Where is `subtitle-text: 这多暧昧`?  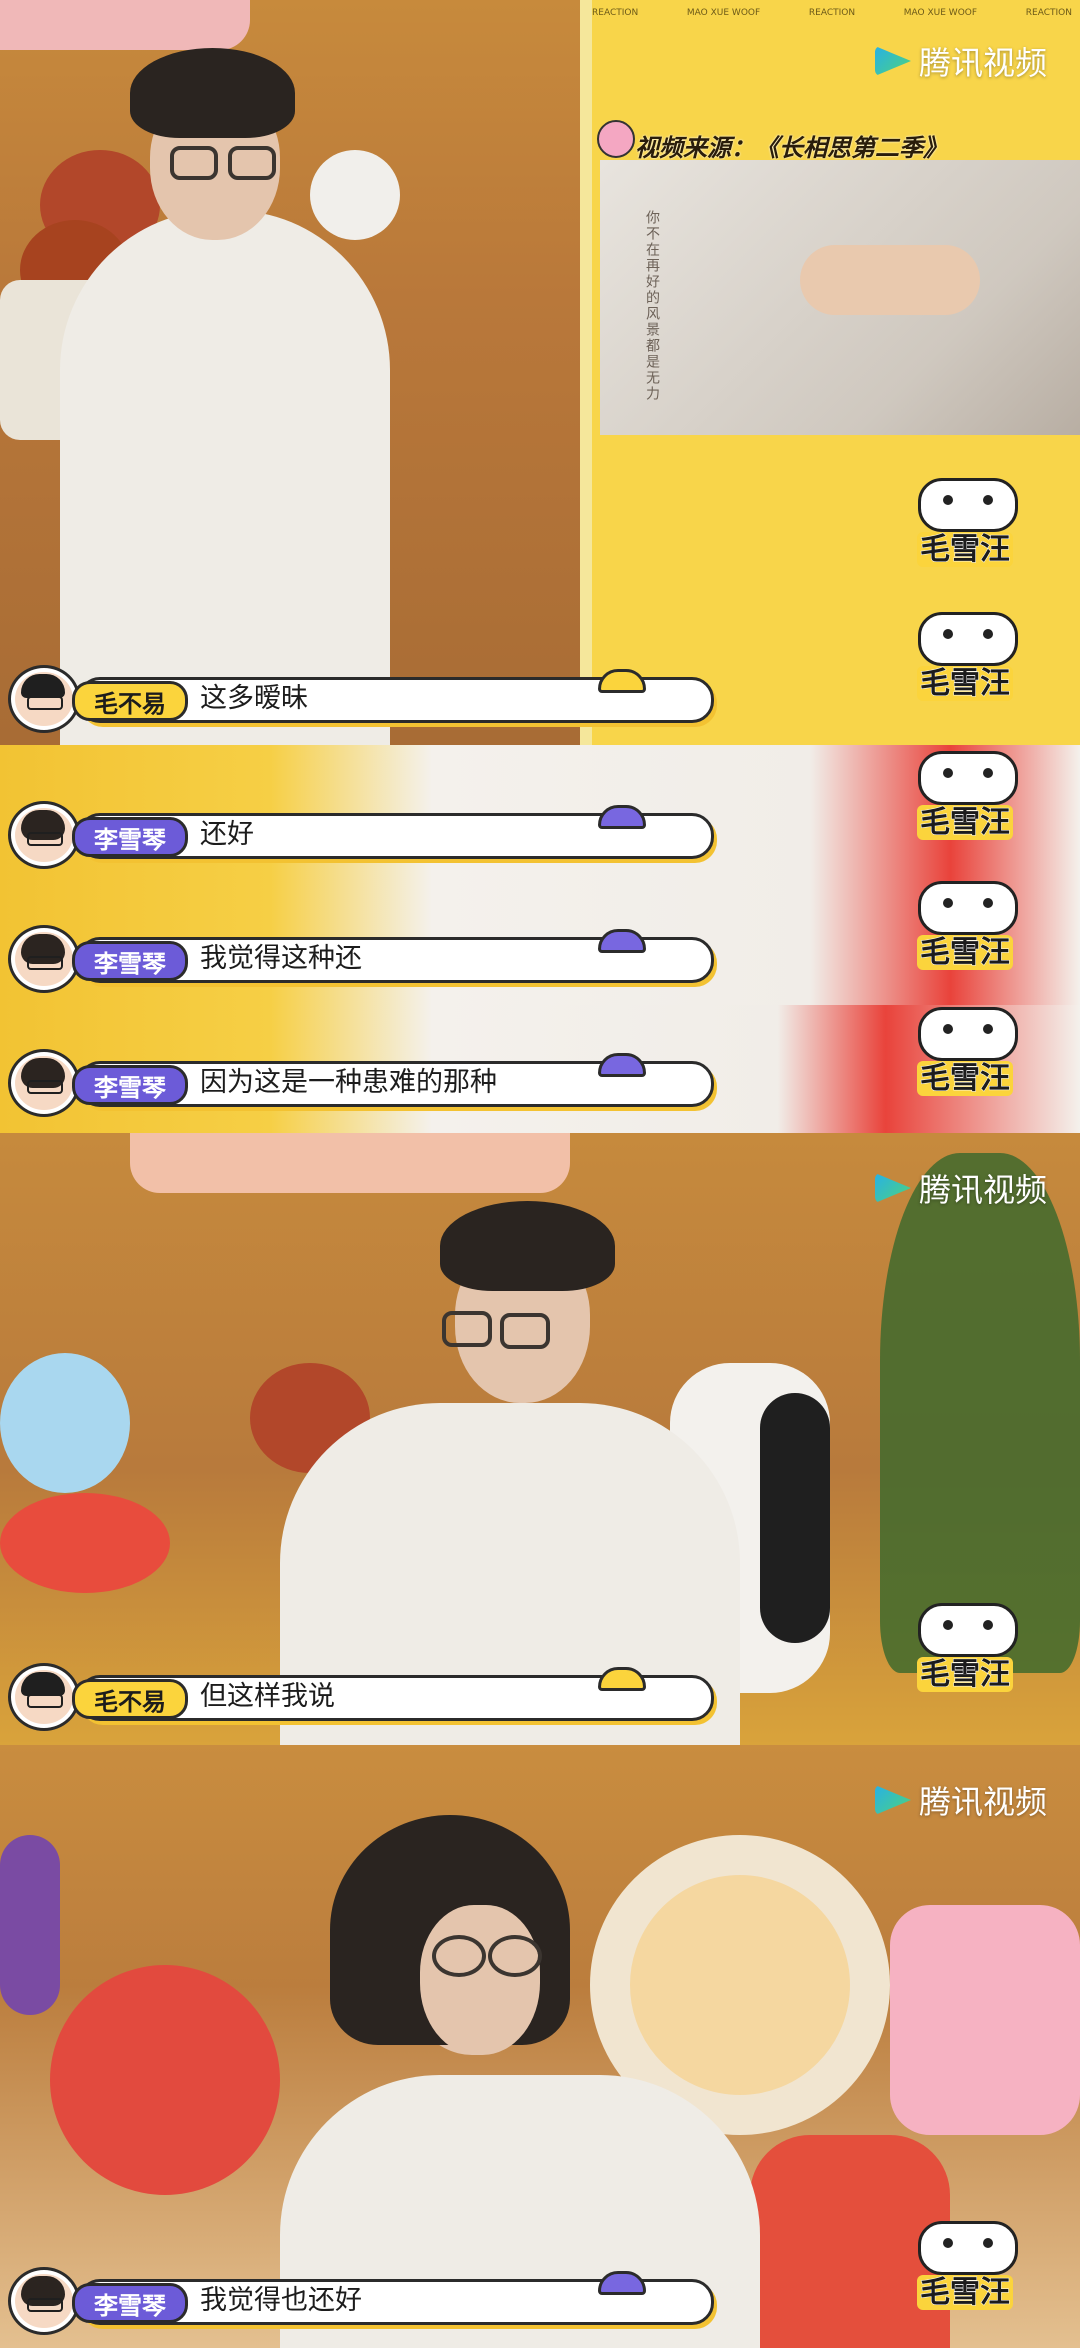 subtitle-text: 这多暧昧 is located at coordinates (254, 698).